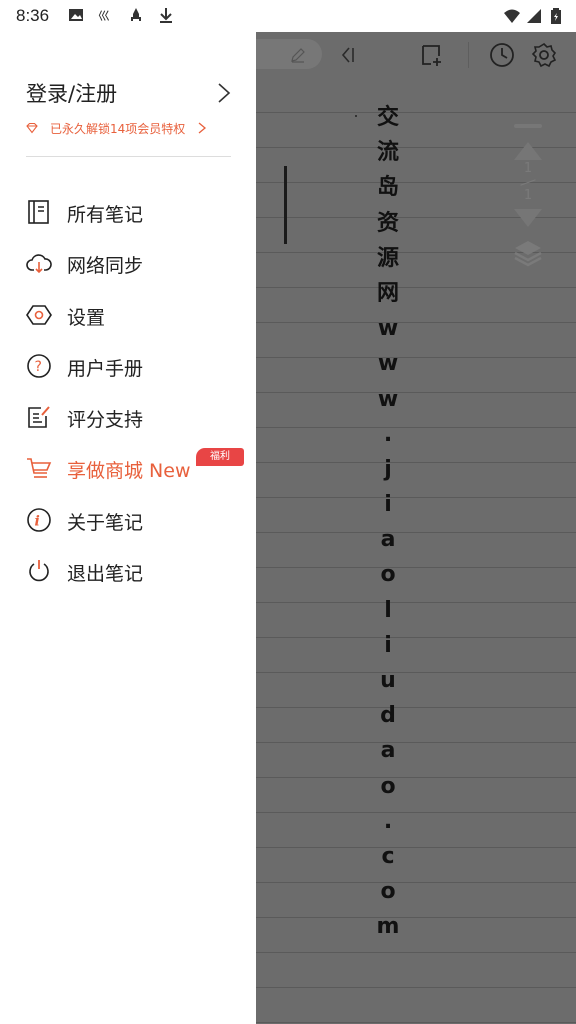 Image resolution: width=576 pixels, height=1024 pixels. Describe the element at coordinates (166, 15) in the screenshot. I see `download-icon` at that location.